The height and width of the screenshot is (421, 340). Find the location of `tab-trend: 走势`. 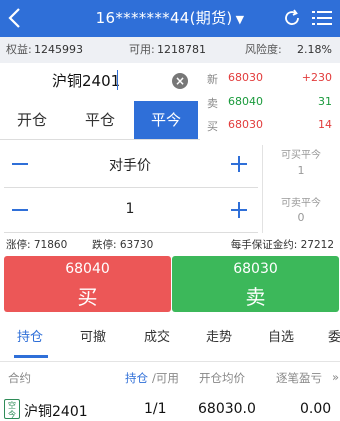

tab-trend: 走势 is located at coordinates (219, 335).